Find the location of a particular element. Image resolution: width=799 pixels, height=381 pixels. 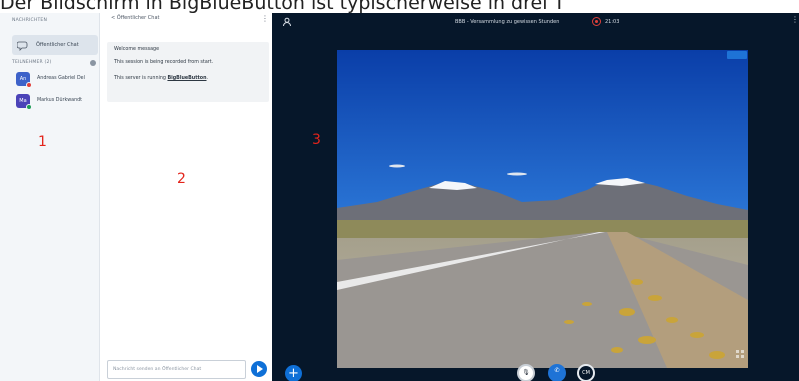

user-name: Andreas Gabriel Del is located at coordinates (61, 78).